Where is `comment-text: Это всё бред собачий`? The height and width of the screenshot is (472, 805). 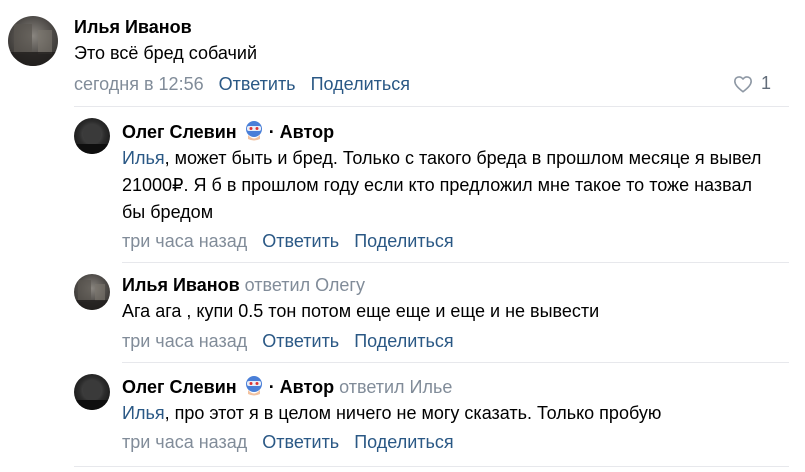 comment-text: Это всё бред собачий is located at coordinates (424, 53).